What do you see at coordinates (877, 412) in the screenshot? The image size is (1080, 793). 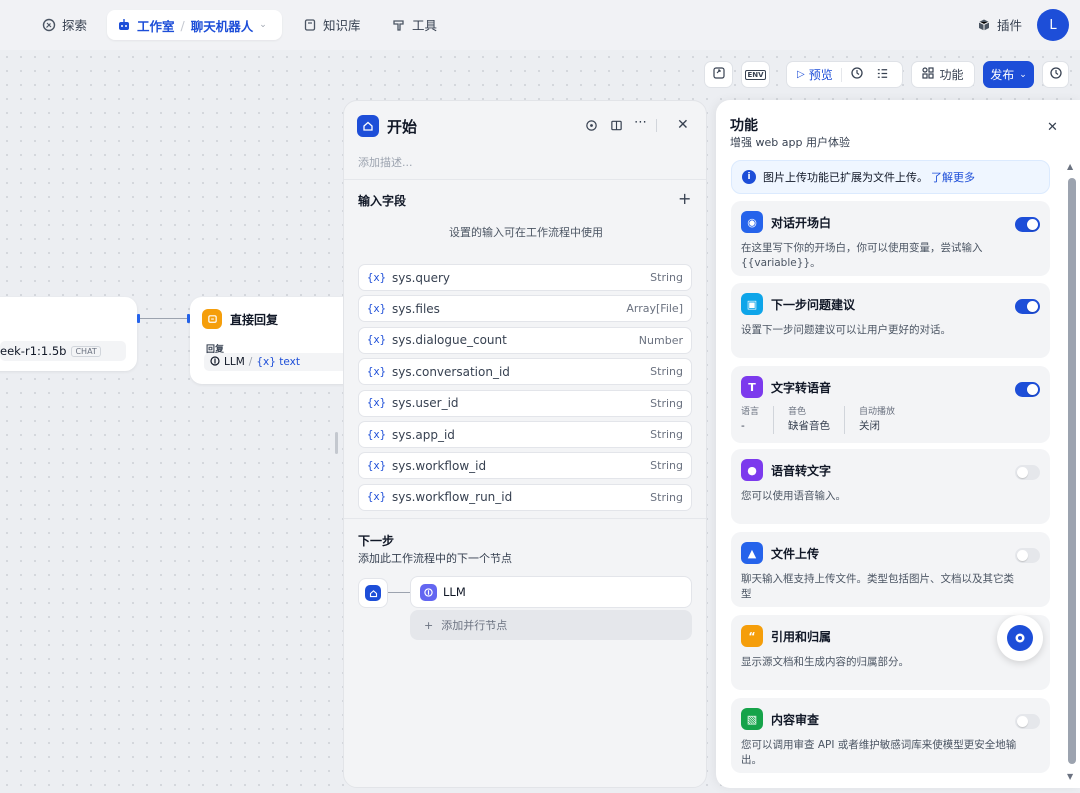 I see `tts-autoplay-label: 自动播放` at bounding box center [877, 412].